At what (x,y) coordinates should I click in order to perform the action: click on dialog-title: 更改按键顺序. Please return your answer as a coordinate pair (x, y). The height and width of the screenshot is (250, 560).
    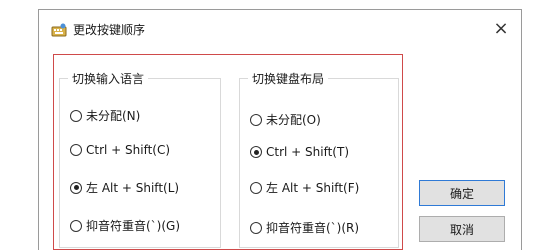
    Looking at the image, I should click on (109, 30).